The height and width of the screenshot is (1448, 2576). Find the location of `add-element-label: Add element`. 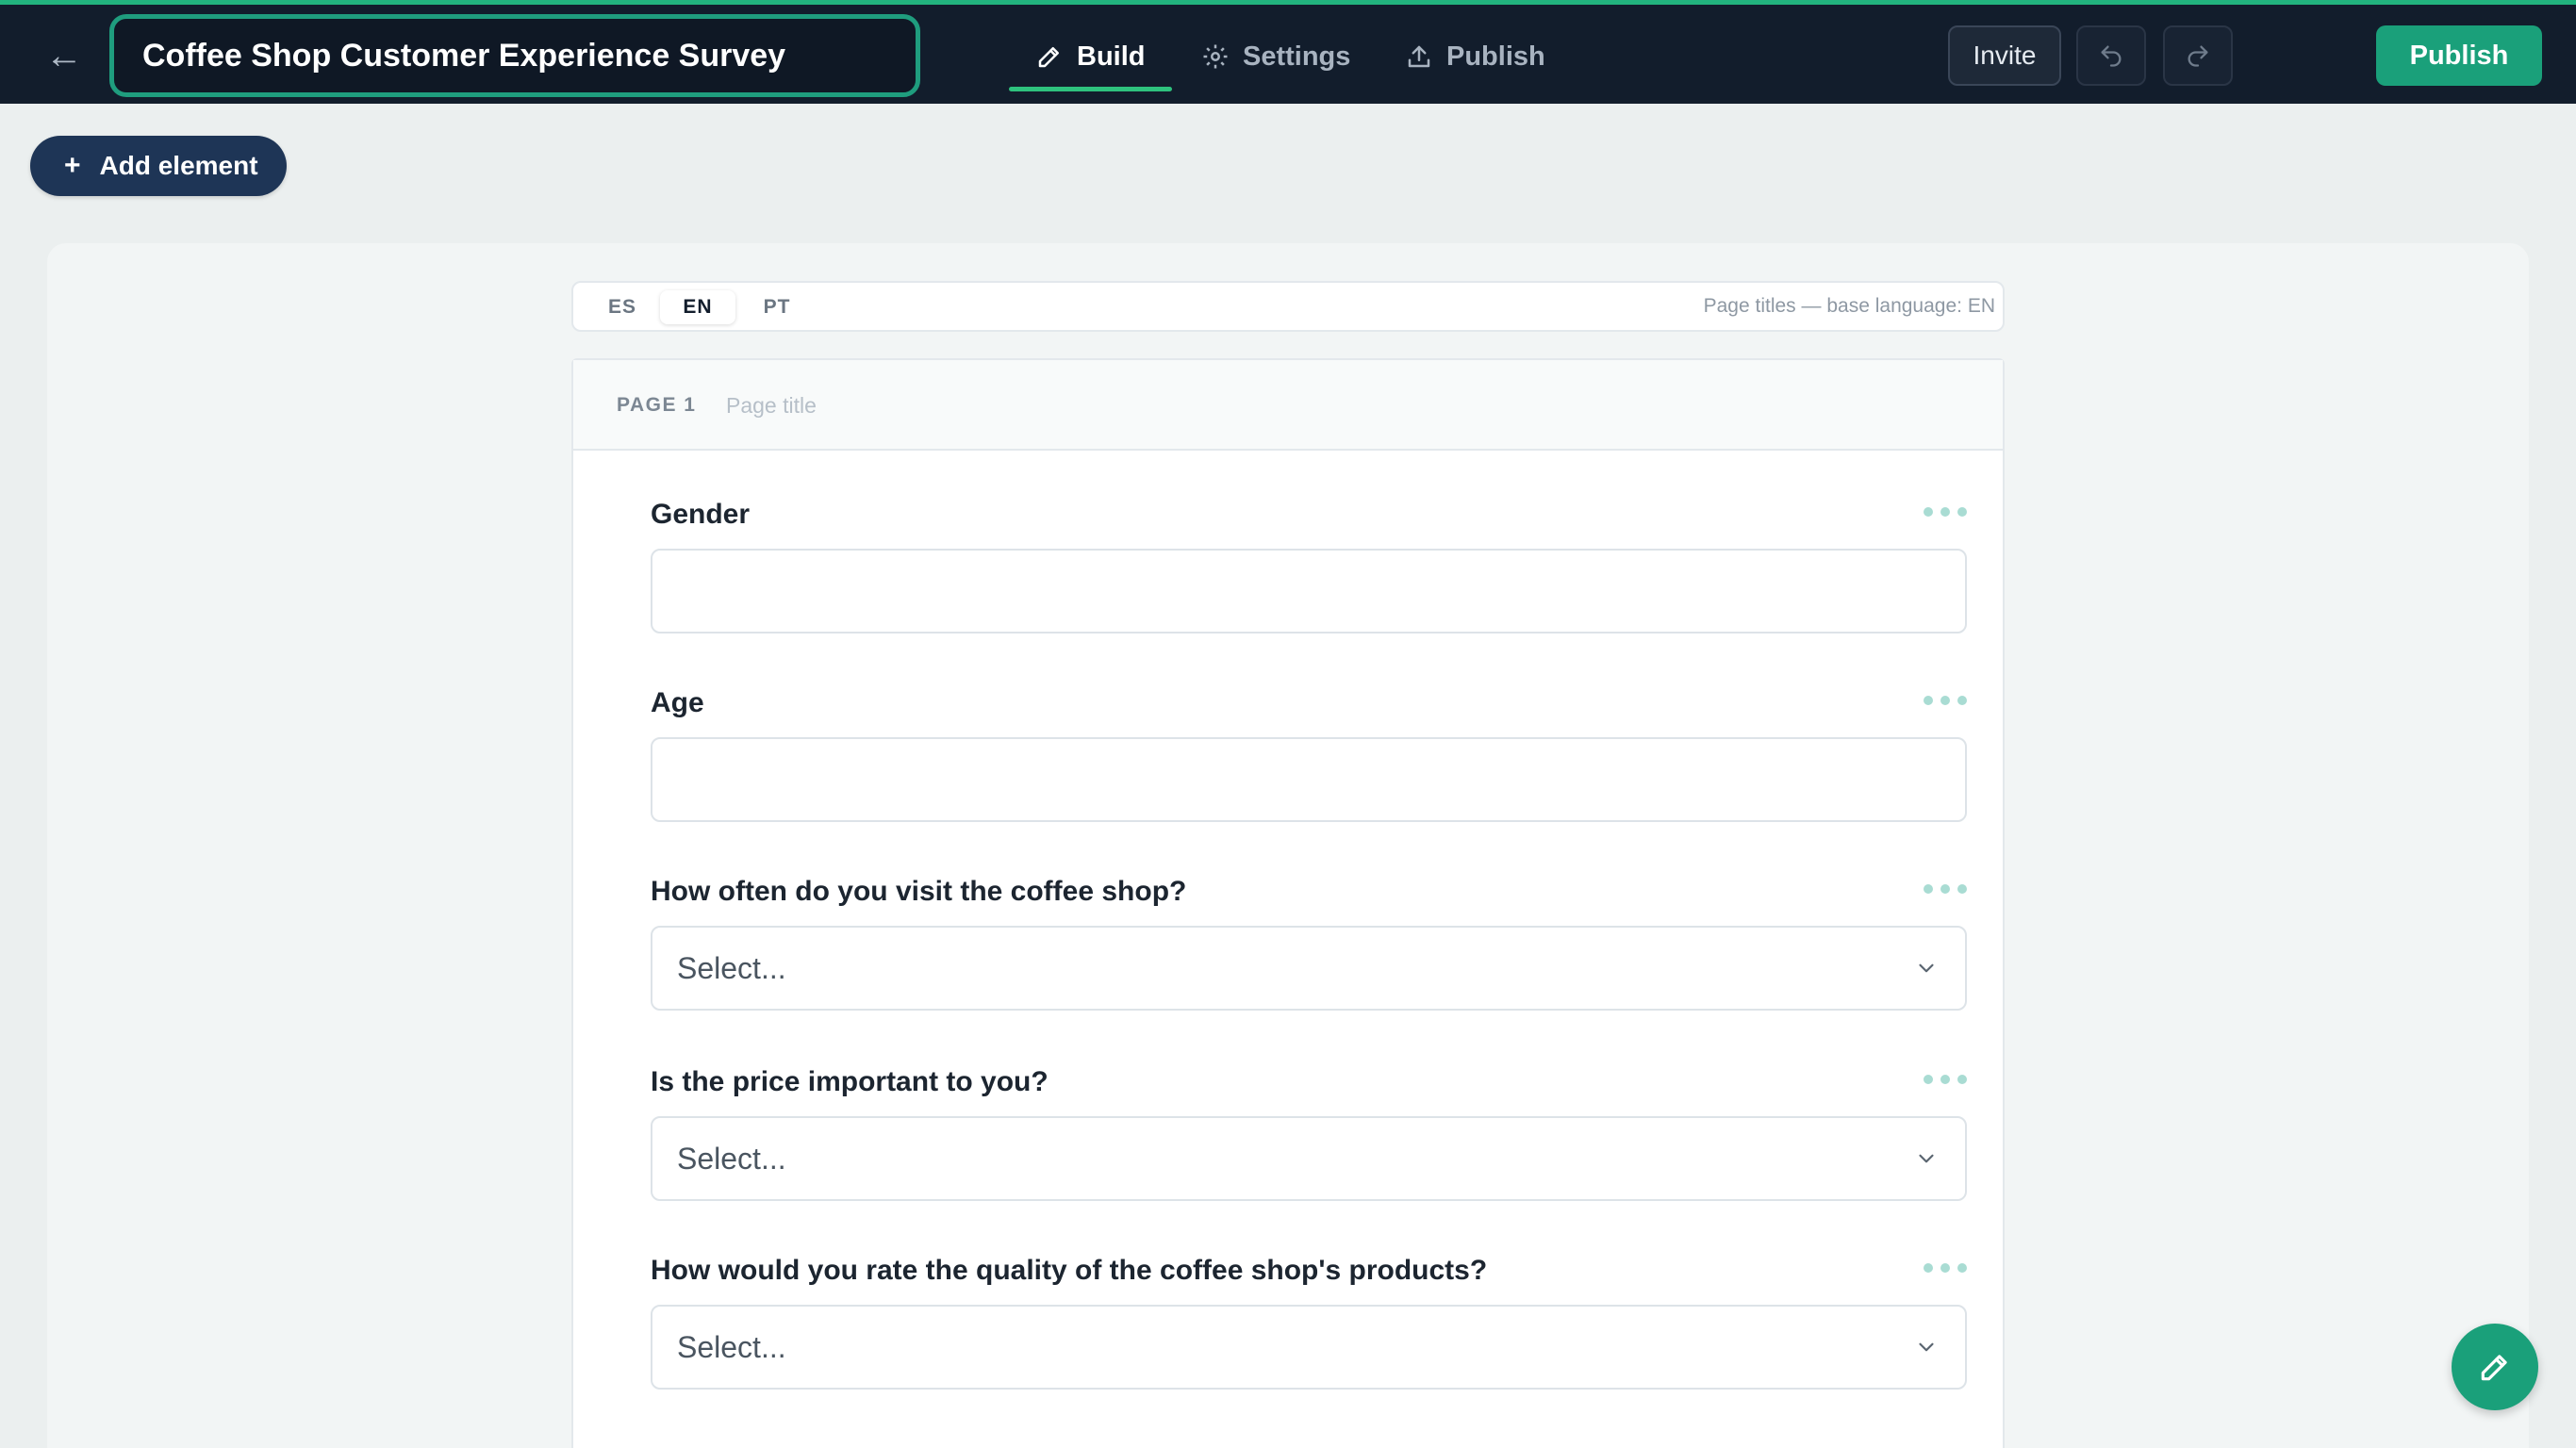

add-element-label: Add element is located at coordinates (178, 165).